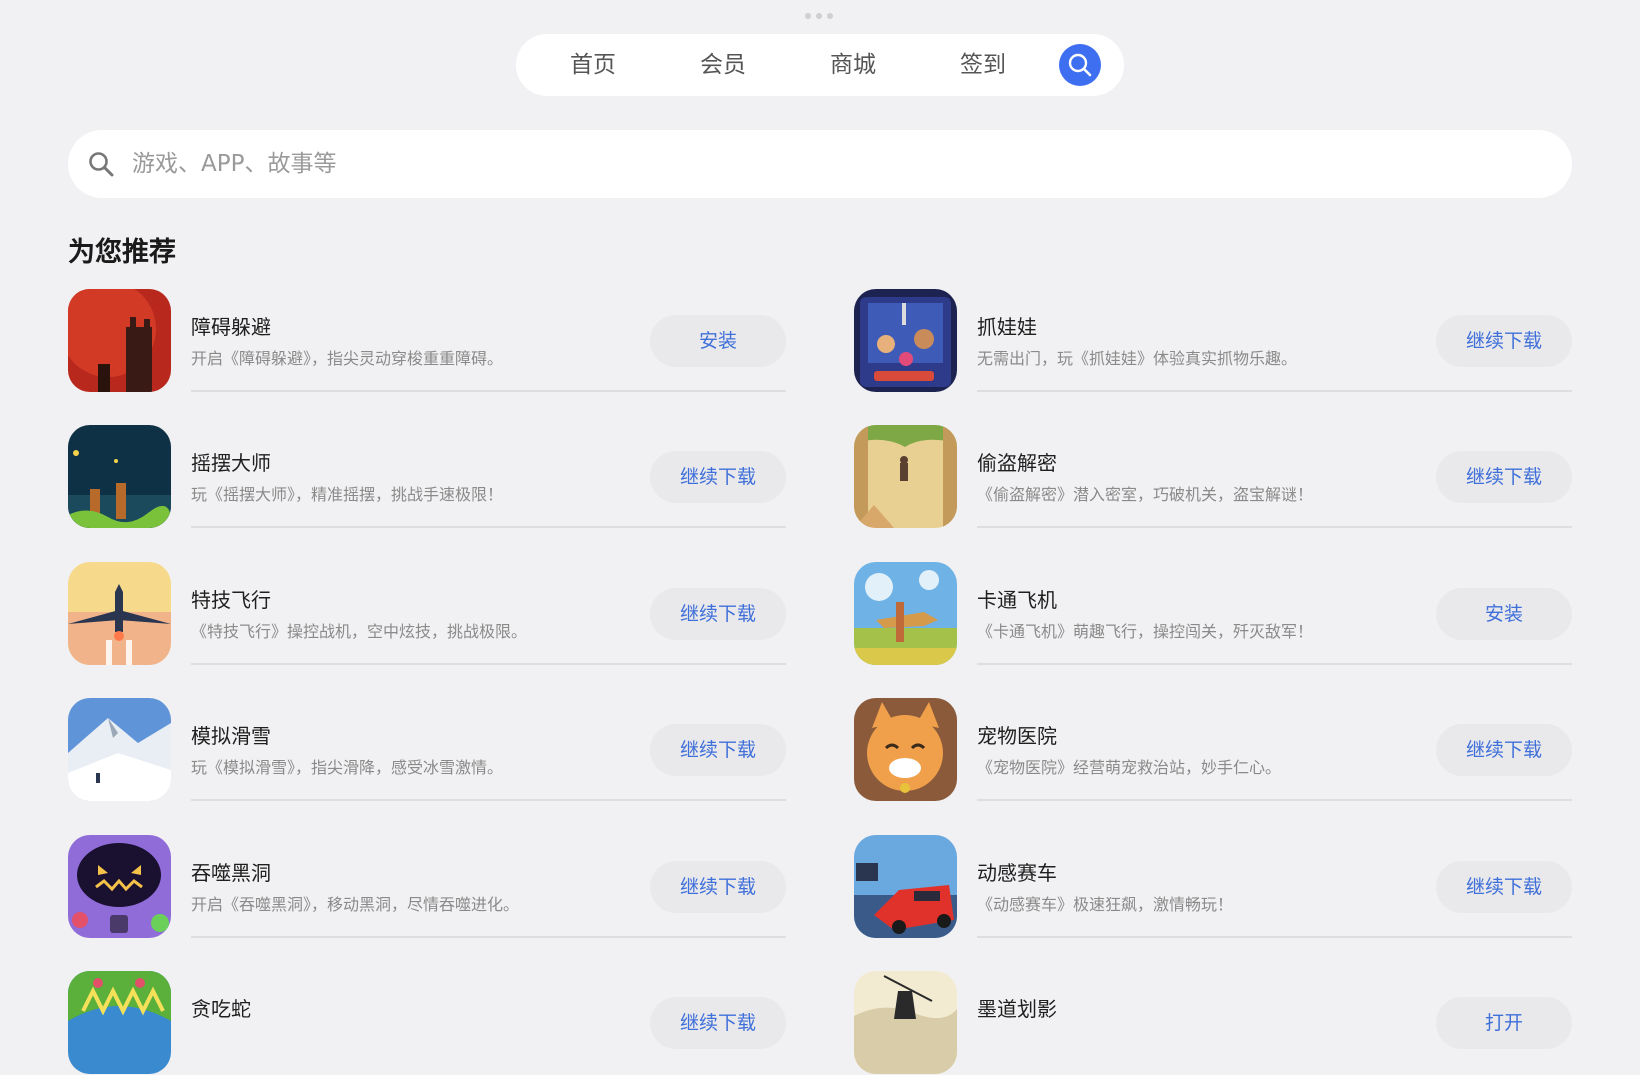  I want to click on app-name: 贪吃蛇, so click(221, 1009).